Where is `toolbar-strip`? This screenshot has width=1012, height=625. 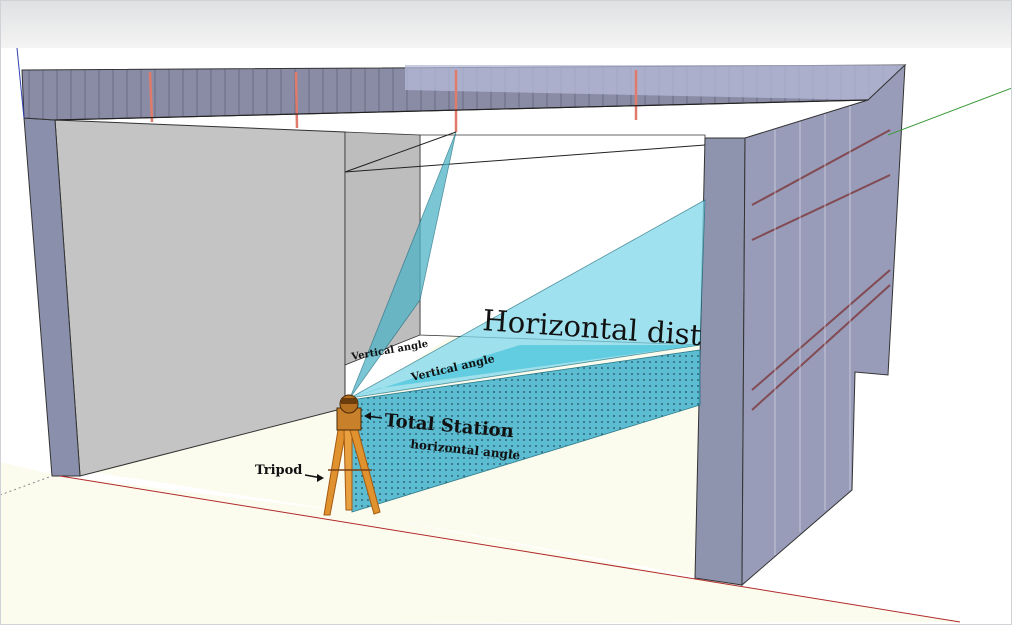 toolbar-strip is located at coordinates (506, 24).